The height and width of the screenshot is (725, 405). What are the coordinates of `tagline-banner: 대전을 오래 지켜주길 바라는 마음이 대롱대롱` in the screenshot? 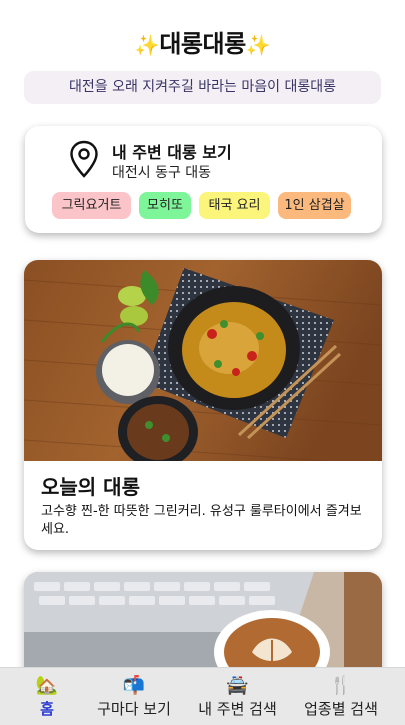 It's located at (202, 87).